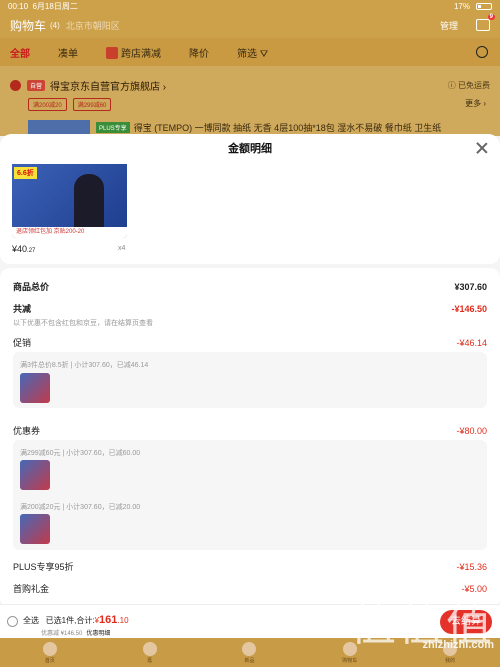 The width and height of the screenshot is (500, 667). Describe the element at coordinates (36, 85) in the screenshot. I see `self-operated-tag: 自营` at that location.